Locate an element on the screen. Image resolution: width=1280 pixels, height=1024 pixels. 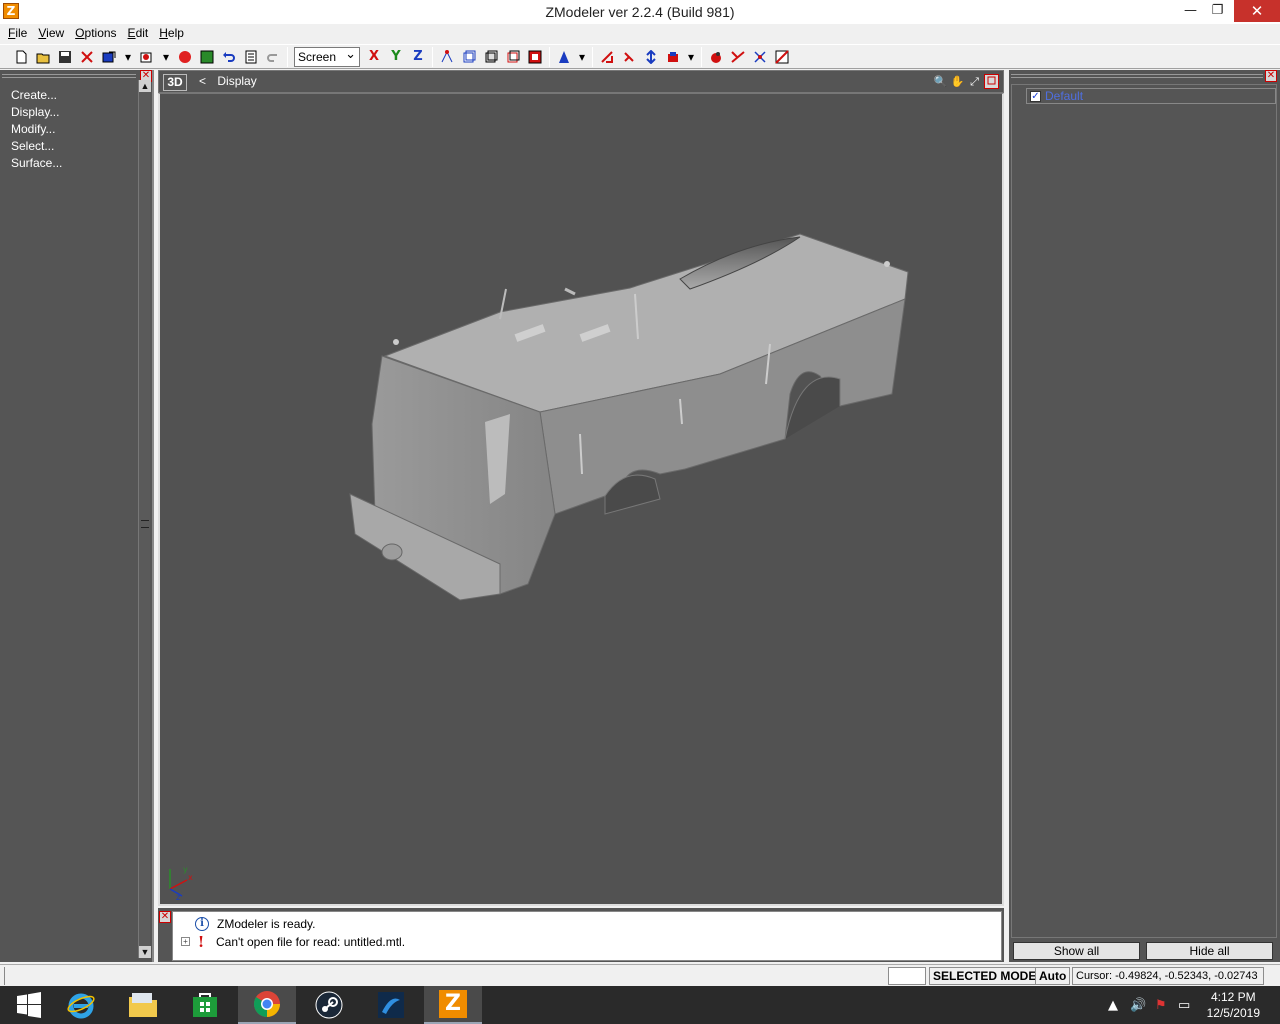
scroll-down-icon: ▼ is located at coordinates (145, 952).